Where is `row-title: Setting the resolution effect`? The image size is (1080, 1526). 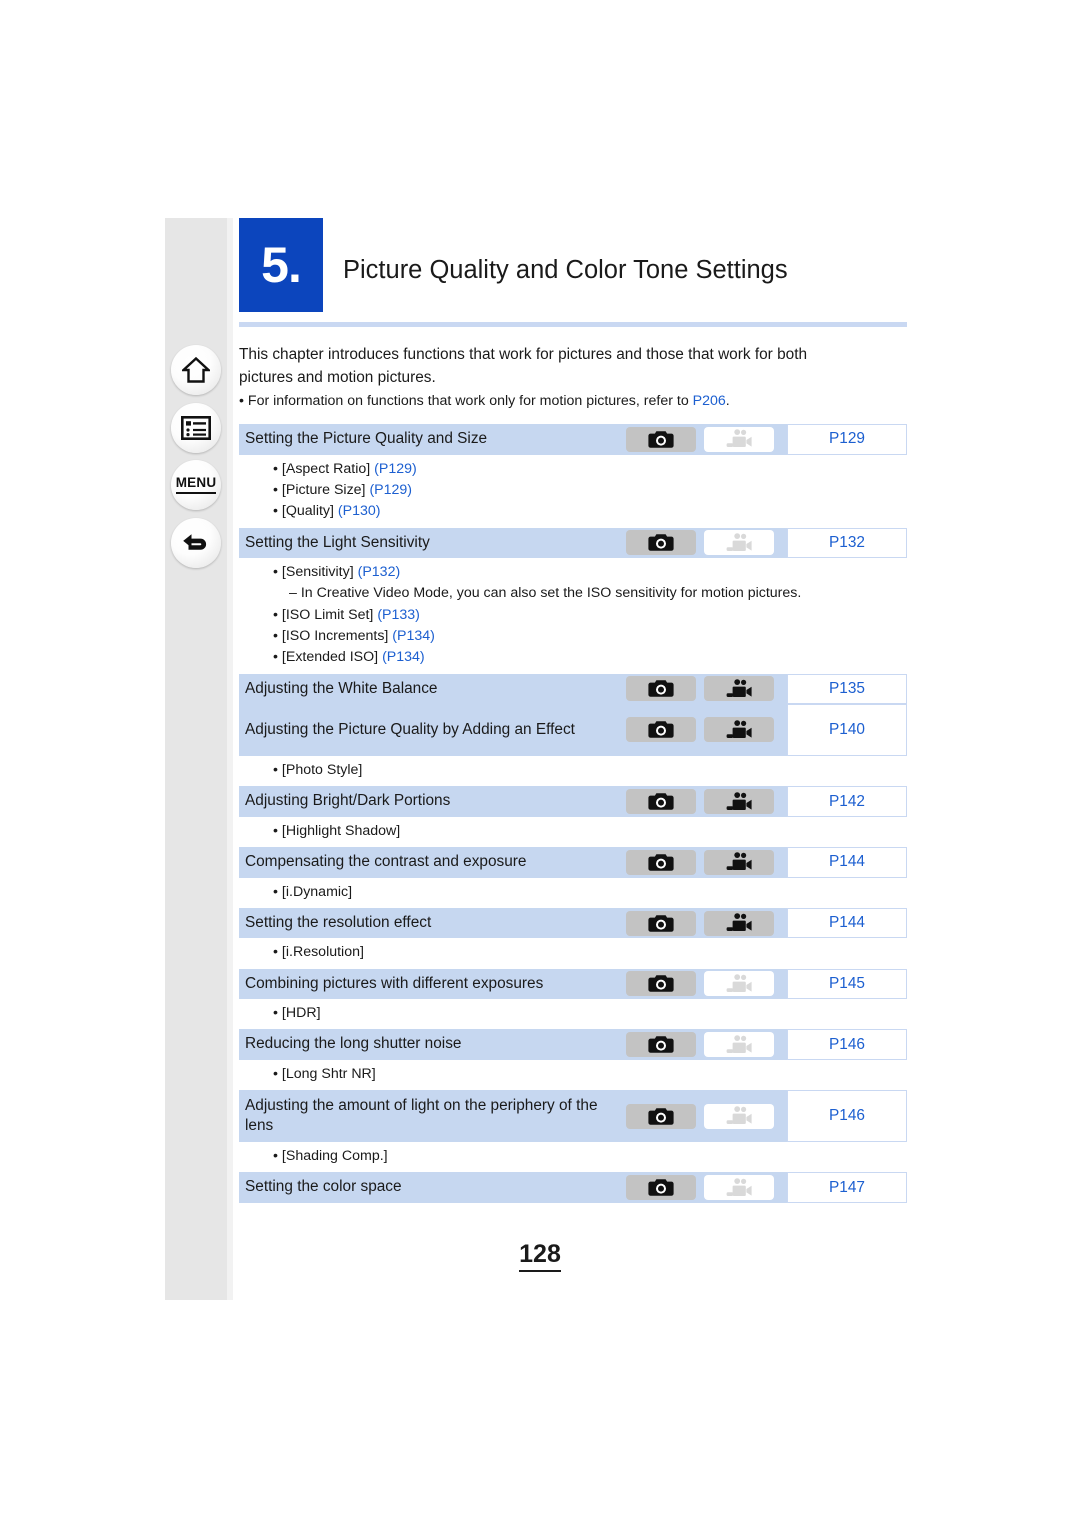 row-title: Setting the resolution effect is located at coordinates (338, 922).